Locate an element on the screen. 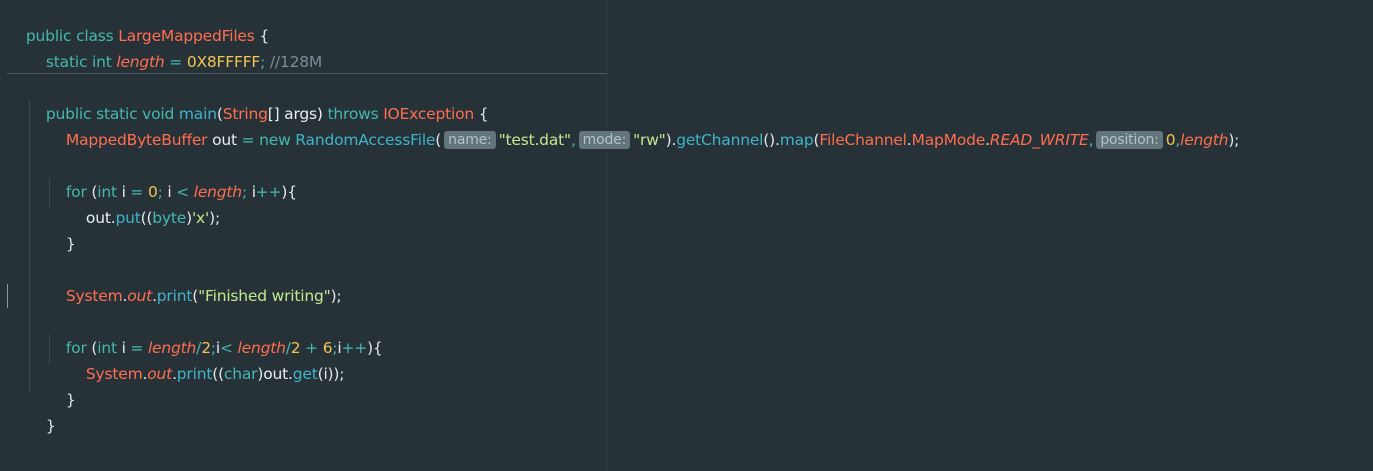 This screenshot has height=471, width=1373. code-line-1: public class LargeMappedFiles { is located at coordinates (138, 22).